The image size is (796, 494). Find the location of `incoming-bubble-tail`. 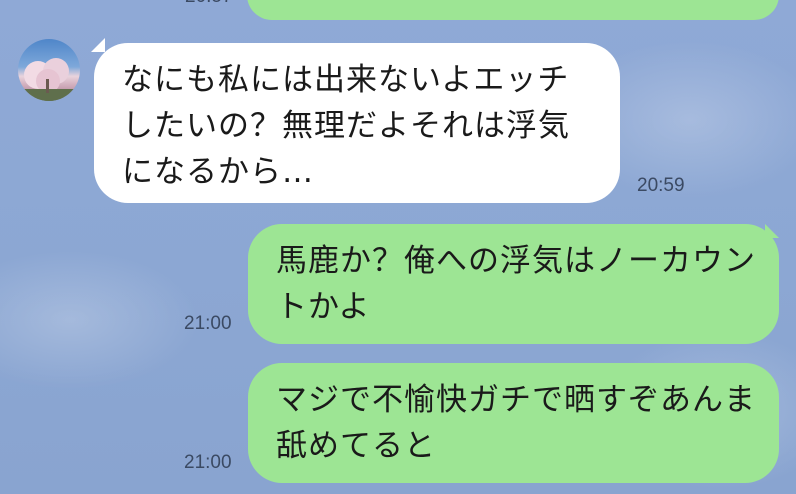

incoming-bubble-tail is located at coordinates (98, 45).